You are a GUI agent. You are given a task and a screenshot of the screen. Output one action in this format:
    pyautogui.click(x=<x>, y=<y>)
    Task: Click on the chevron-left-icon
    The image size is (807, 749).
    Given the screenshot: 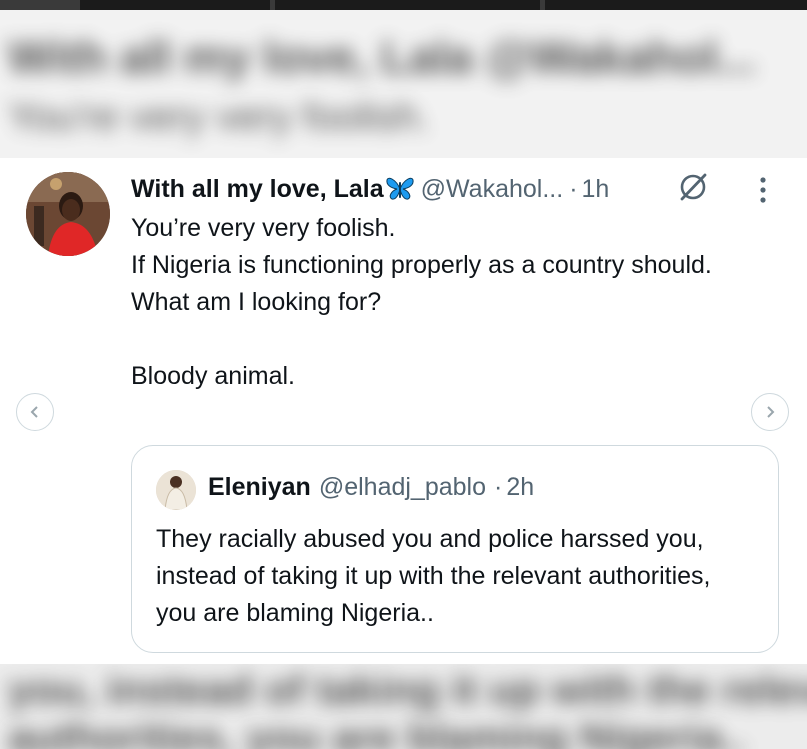 What is the action you would take?
    pyautogui.click(x=34, y=412)
    